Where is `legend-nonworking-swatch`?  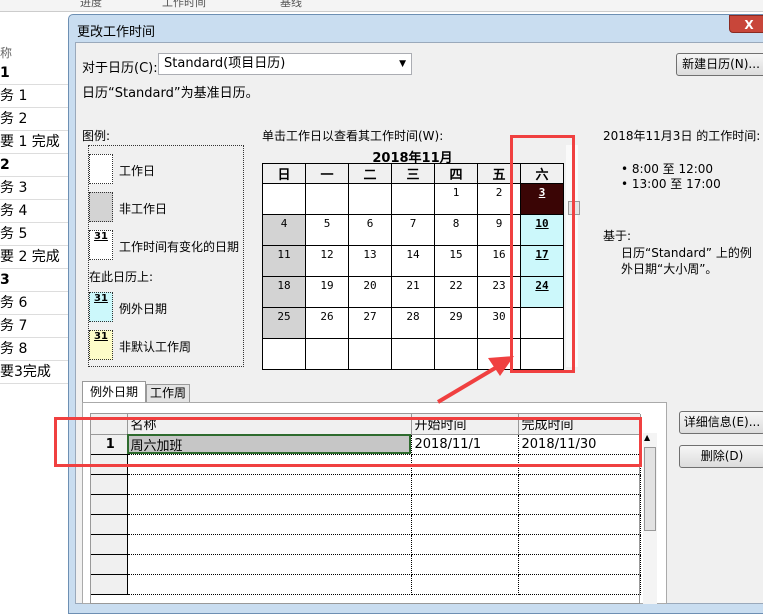 legend-nonworking-swatch is located at coordinates (101, 207).